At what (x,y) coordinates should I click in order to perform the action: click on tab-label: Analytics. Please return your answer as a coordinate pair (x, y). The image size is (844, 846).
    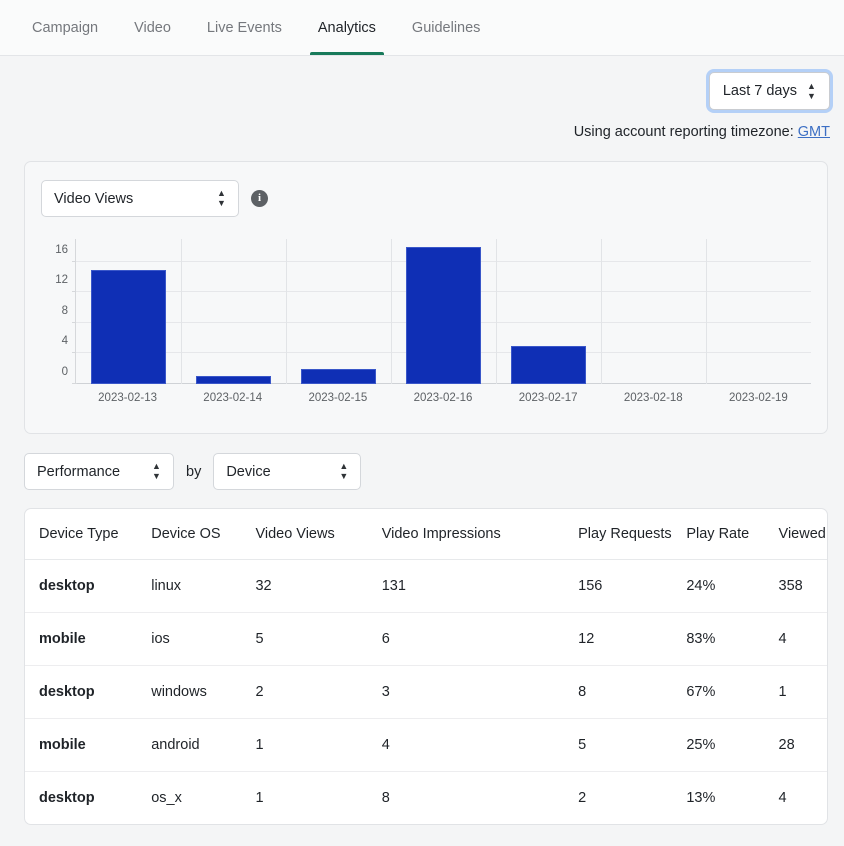
    Looking at the image, I should click on (346, 27).